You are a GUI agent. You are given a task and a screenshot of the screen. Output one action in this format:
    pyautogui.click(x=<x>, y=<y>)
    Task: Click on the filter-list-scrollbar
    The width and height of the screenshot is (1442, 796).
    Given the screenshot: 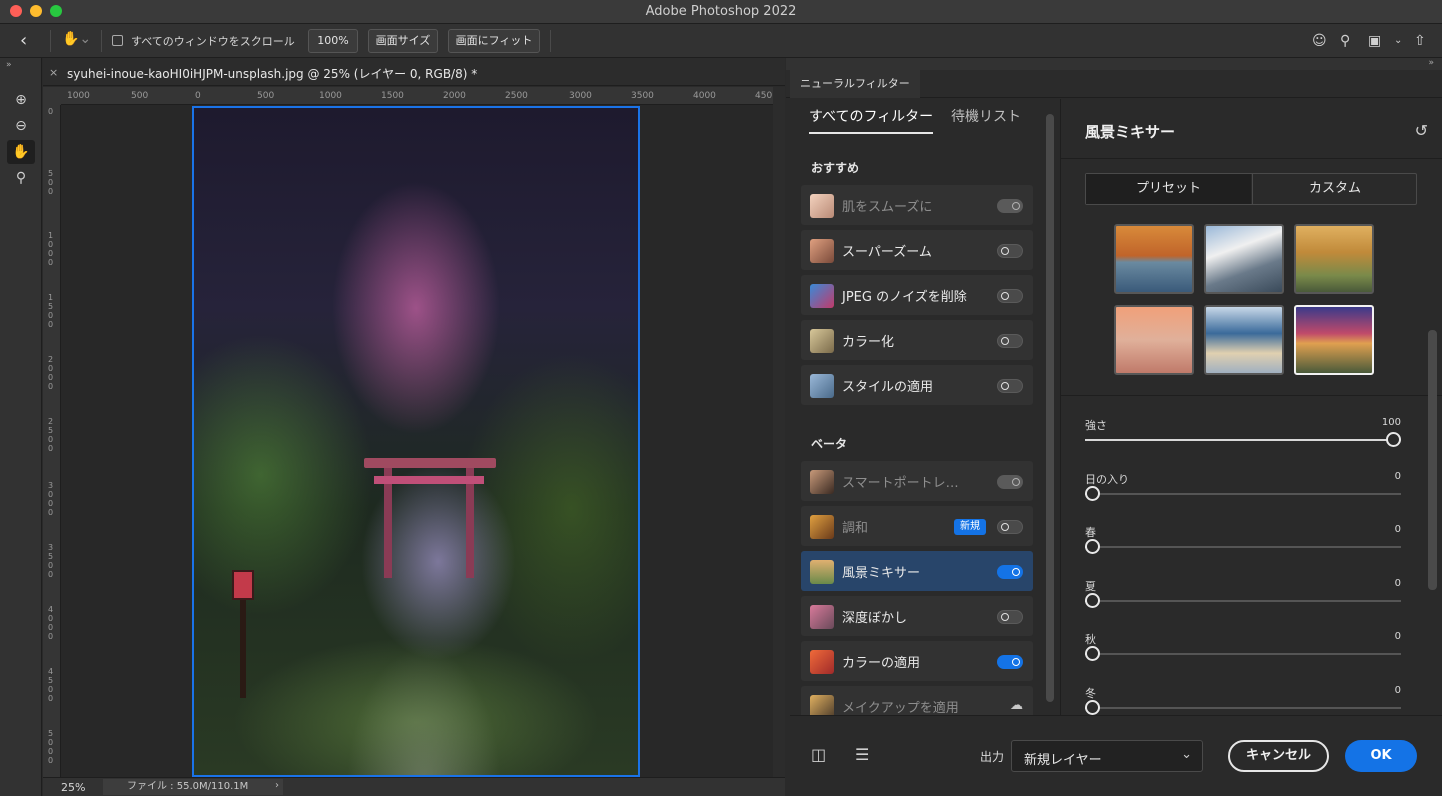 What is the action you would take?
    pyautogui.click(x=1050, y=408)
    